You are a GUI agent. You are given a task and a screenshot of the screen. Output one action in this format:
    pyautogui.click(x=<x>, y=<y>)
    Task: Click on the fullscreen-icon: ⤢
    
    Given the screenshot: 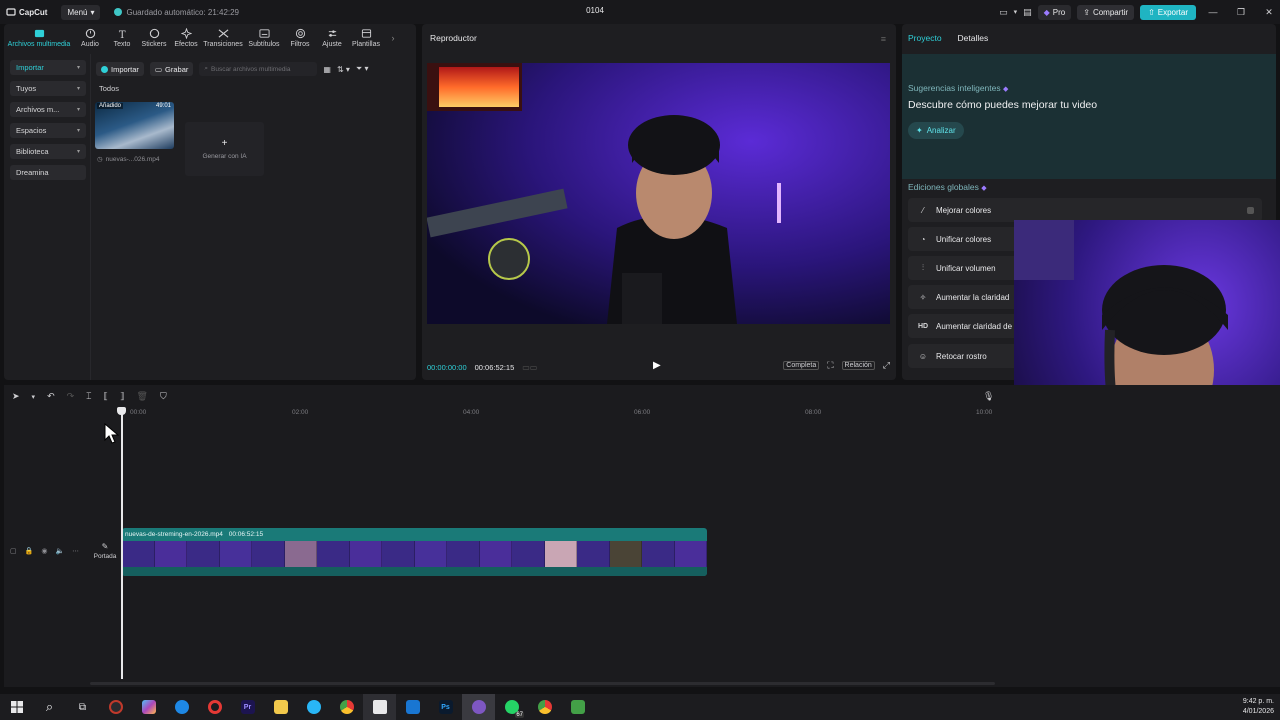 What is the action you would take?
    pyautogui.click(x=886, y=365)
    